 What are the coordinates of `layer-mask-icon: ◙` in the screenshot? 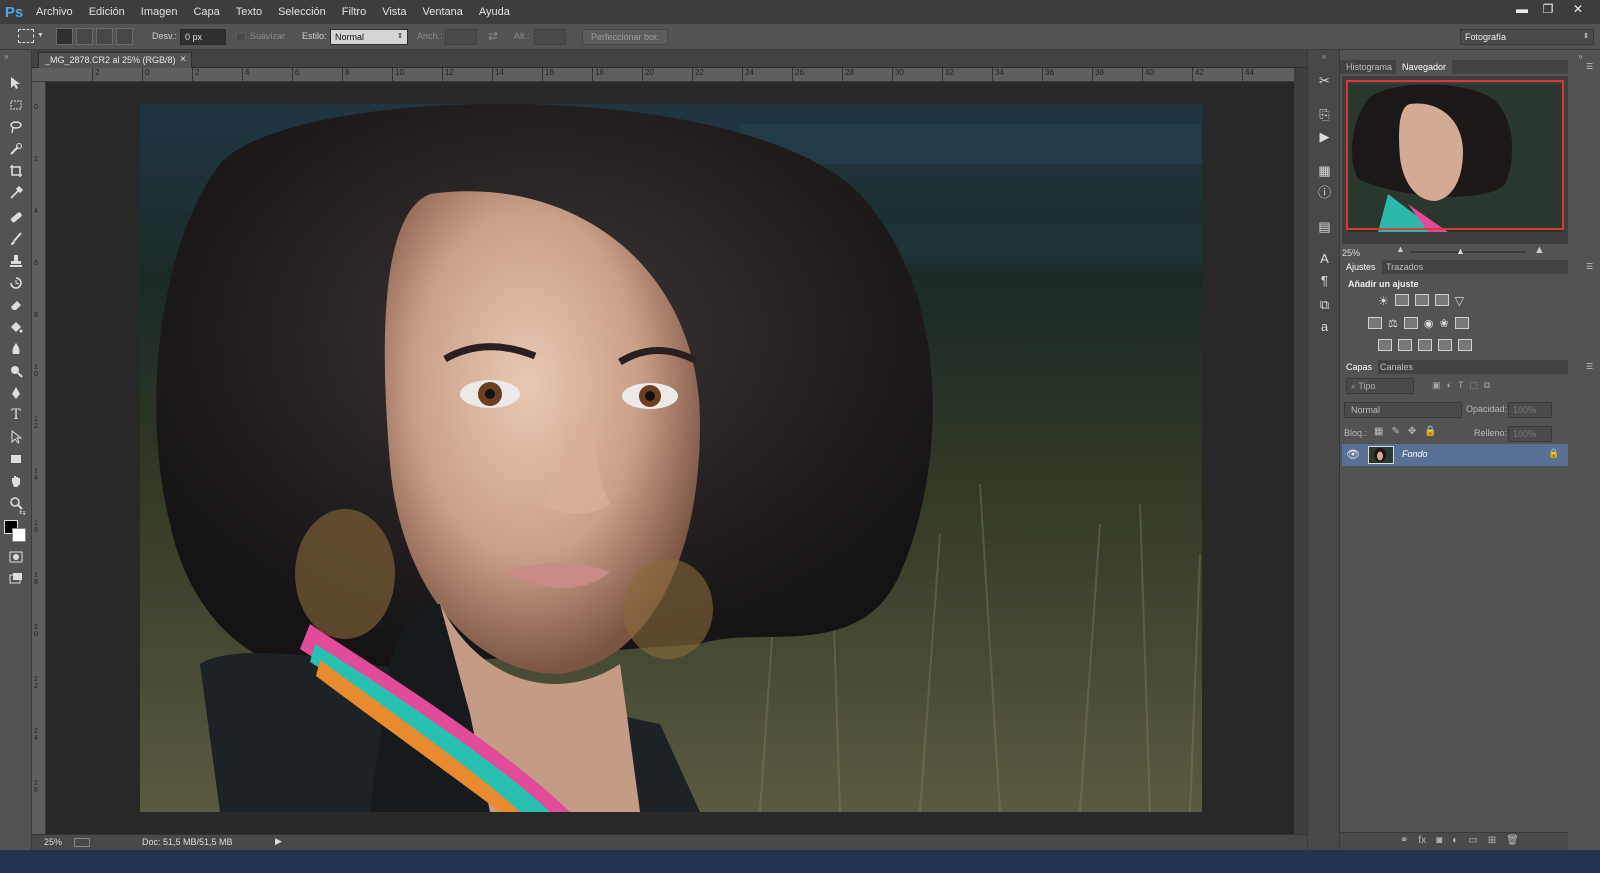 It's located at (1439, 840).